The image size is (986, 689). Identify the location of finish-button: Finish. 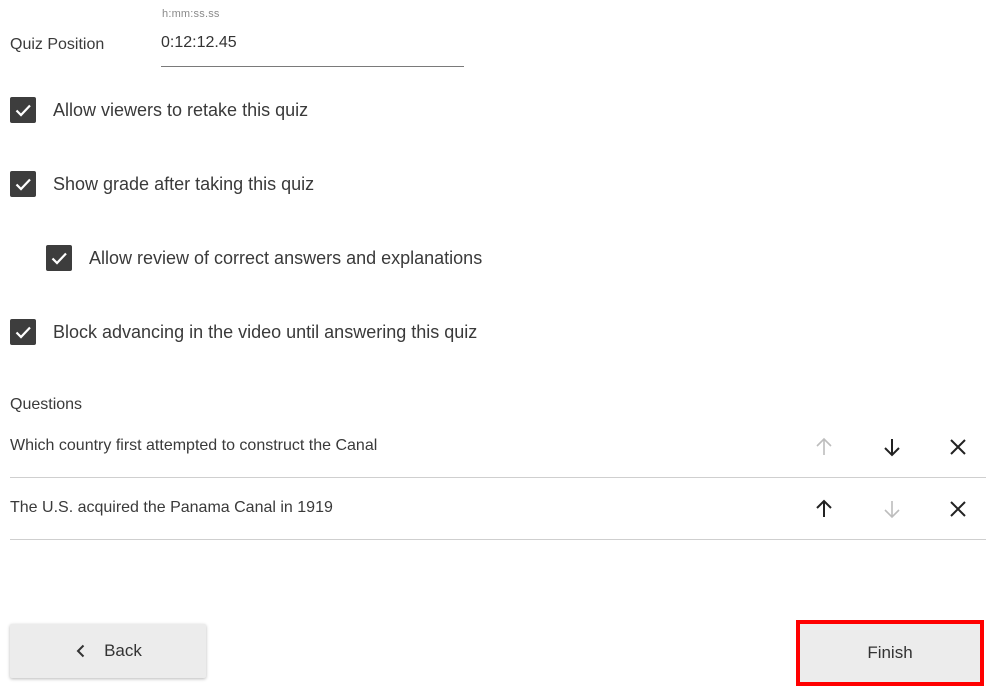
(890, 653).